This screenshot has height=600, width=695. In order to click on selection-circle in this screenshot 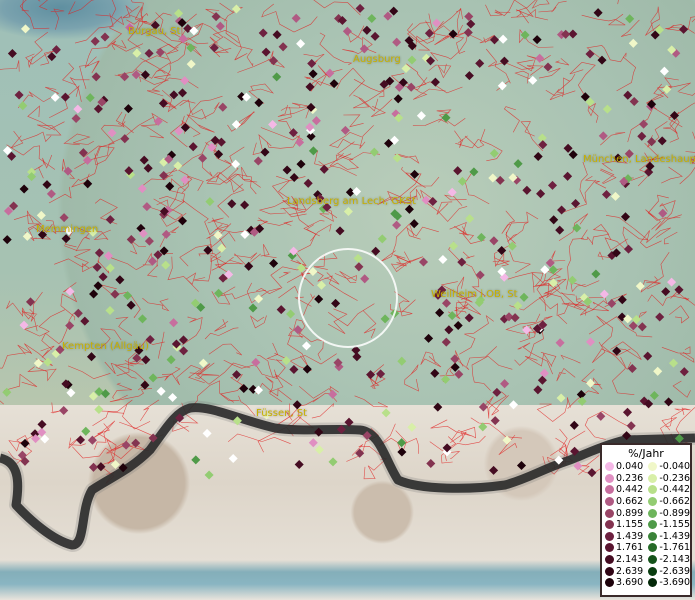, I will do `click(348, 298)`.